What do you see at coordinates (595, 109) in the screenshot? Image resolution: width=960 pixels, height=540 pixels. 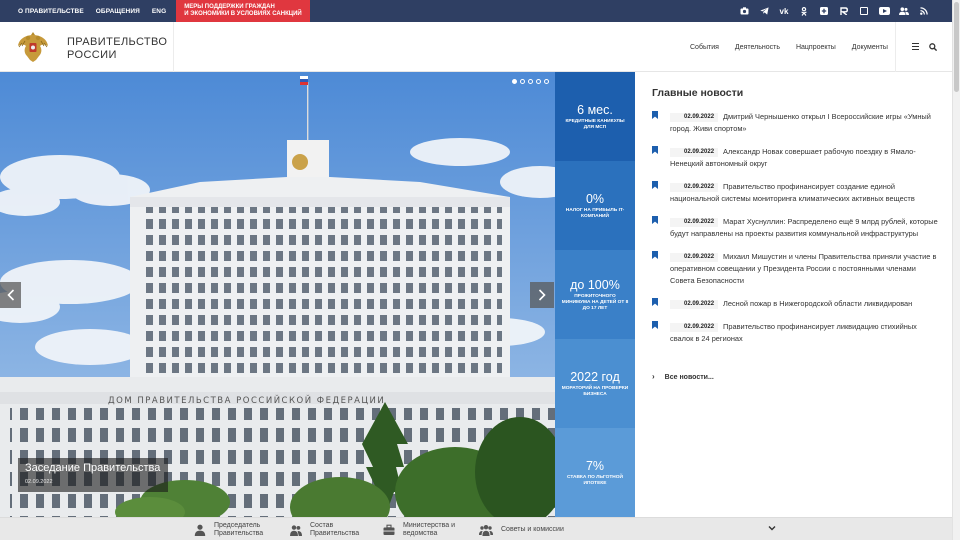 I see `stat-value: 6 мес.` at bounding box center [595, 109].